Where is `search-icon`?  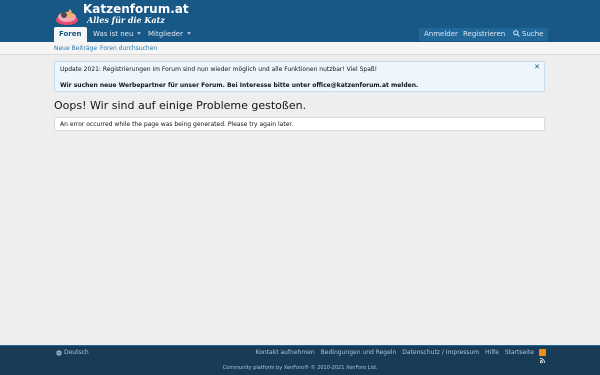
search-icon is located at coordinates (516, 33).